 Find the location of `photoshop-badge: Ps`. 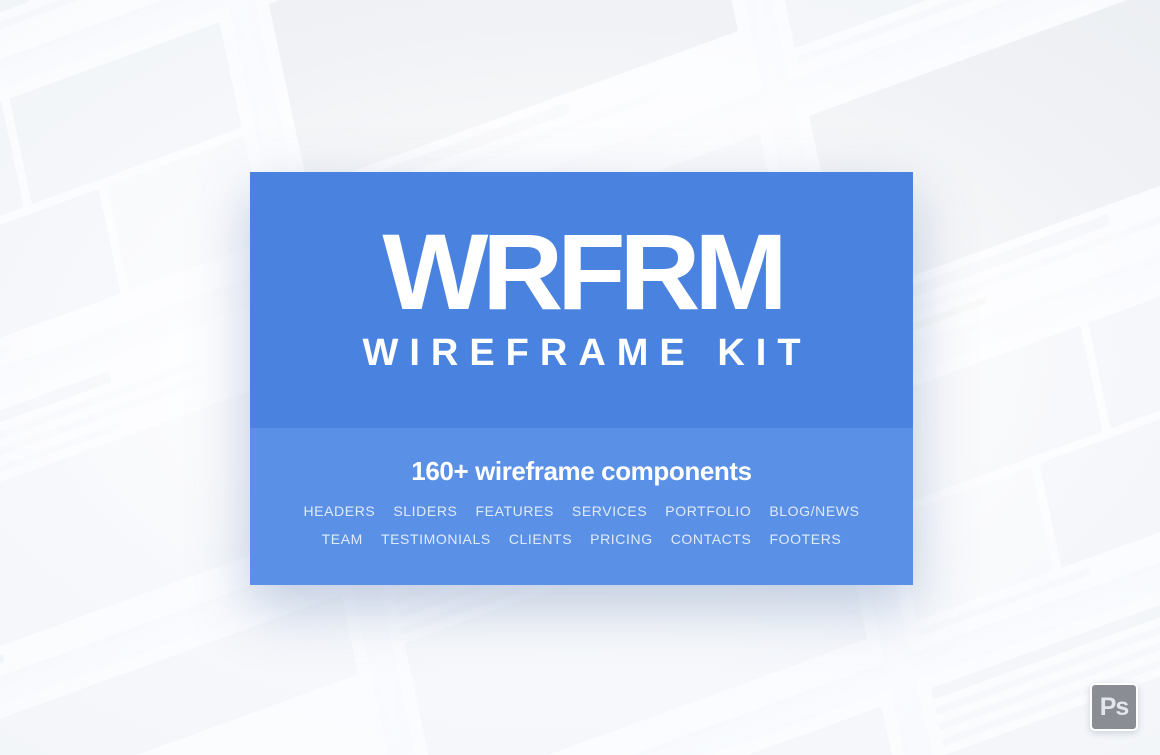

photoshop-badge: Ps is located at coordinates (1114, 707).